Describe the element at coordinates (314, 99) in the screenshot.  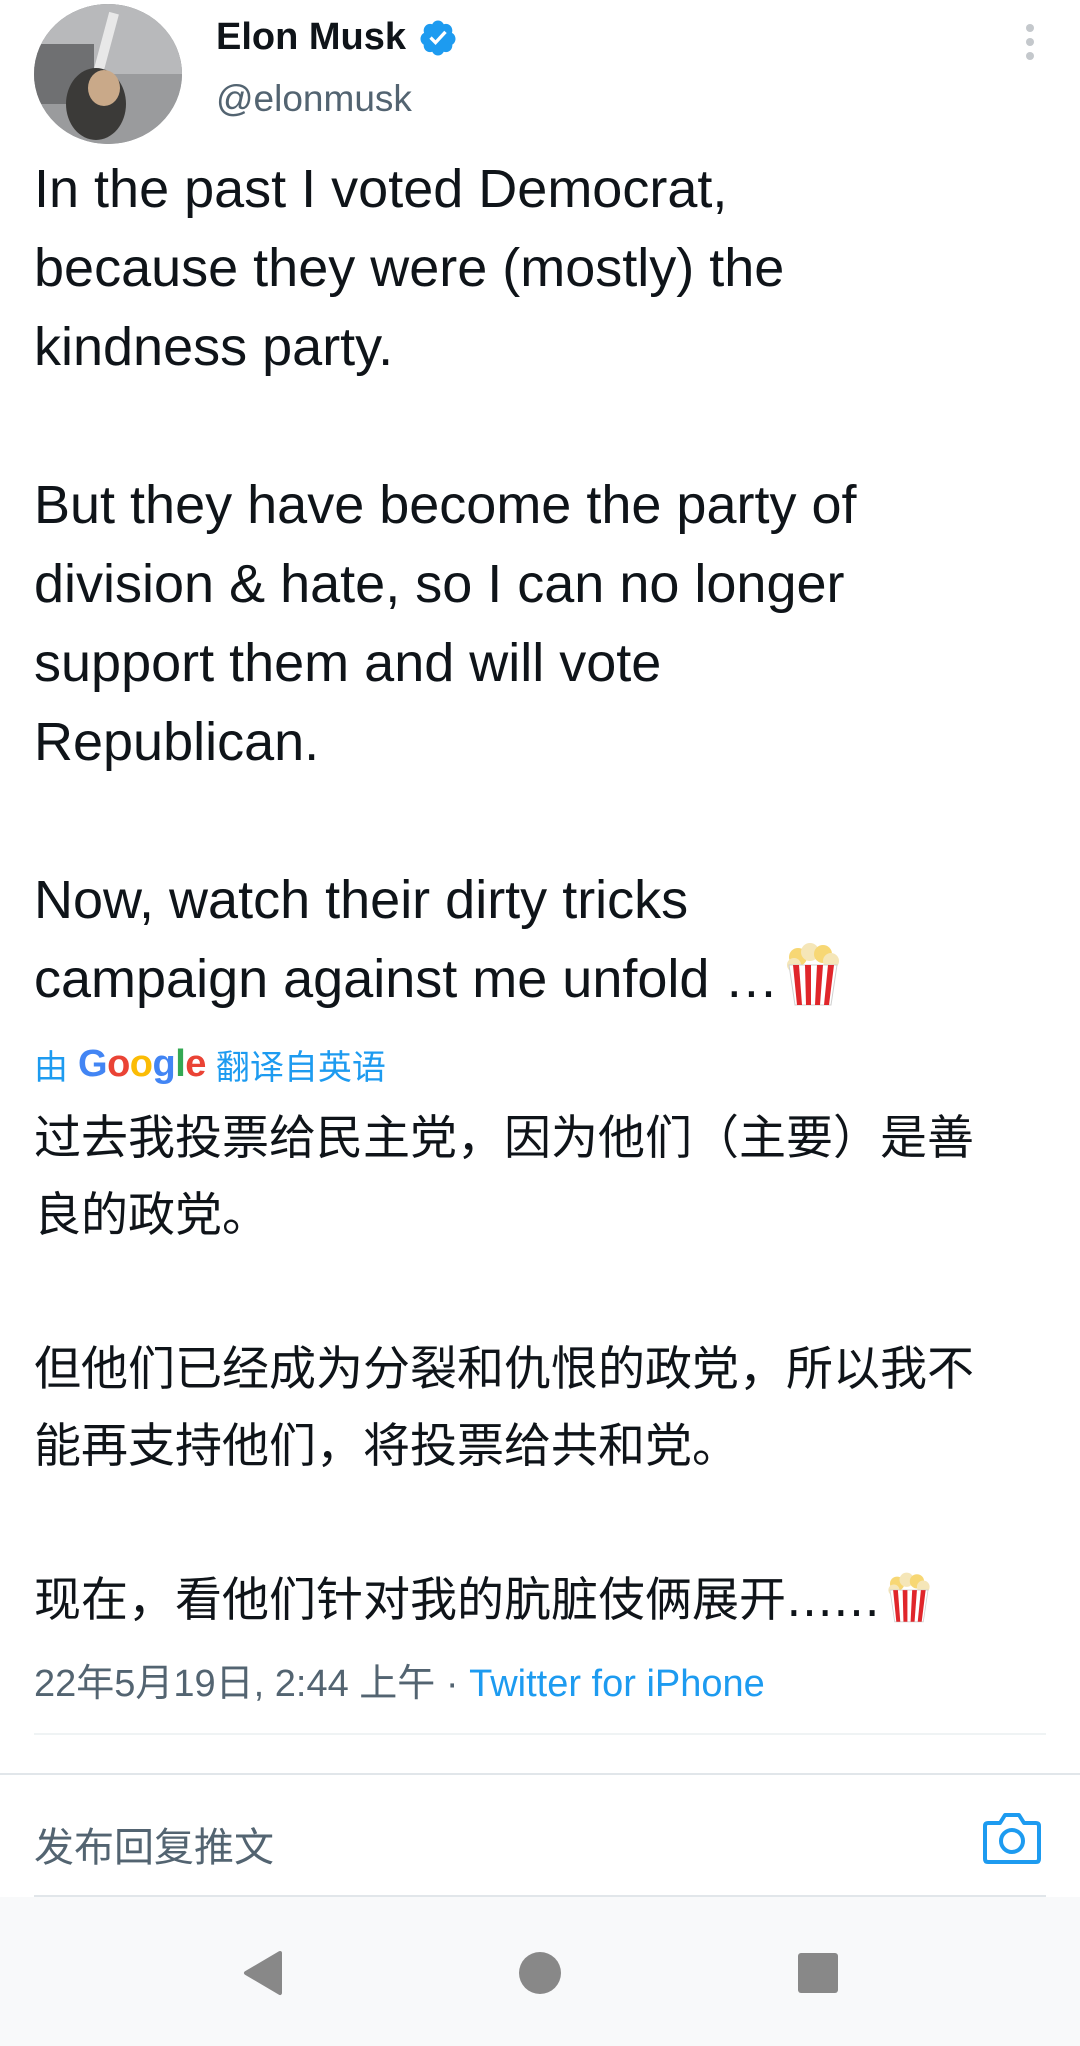
I see `author-handle: @elonmusk` at that location.